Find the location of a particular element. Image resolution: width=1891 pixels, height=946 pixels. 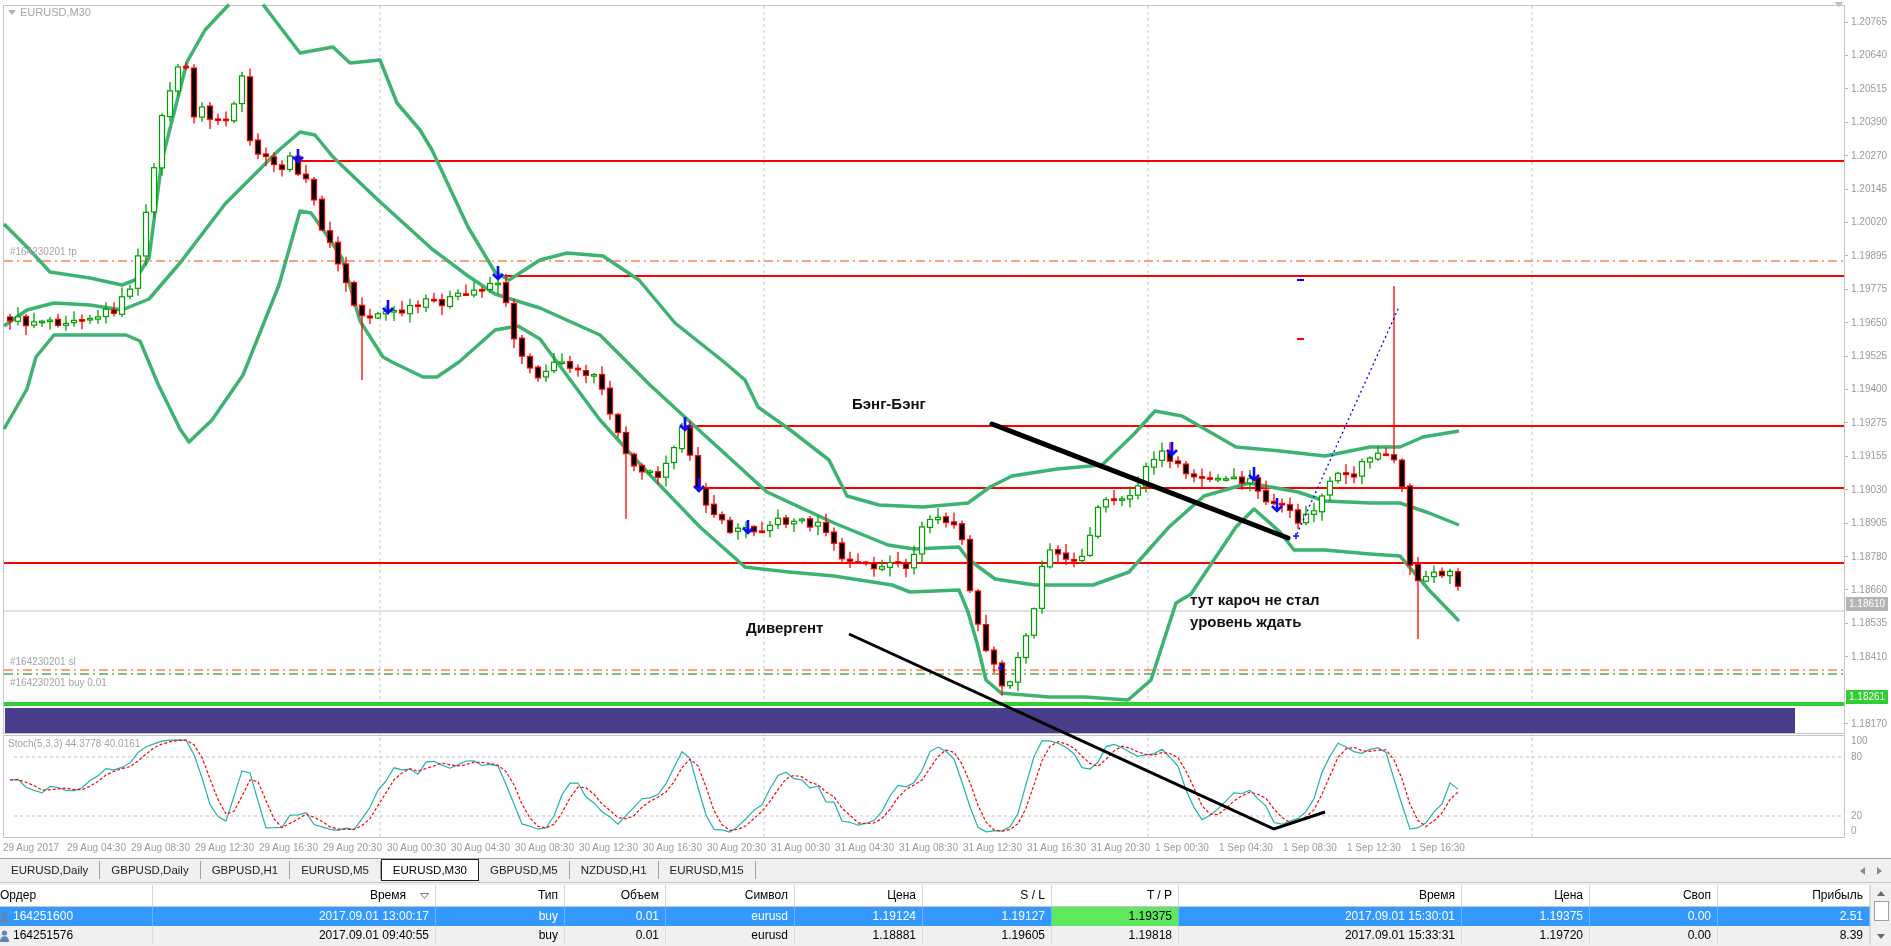

order-open-label: #164230201 buy 0.01 is located at coordinates (58, 683).